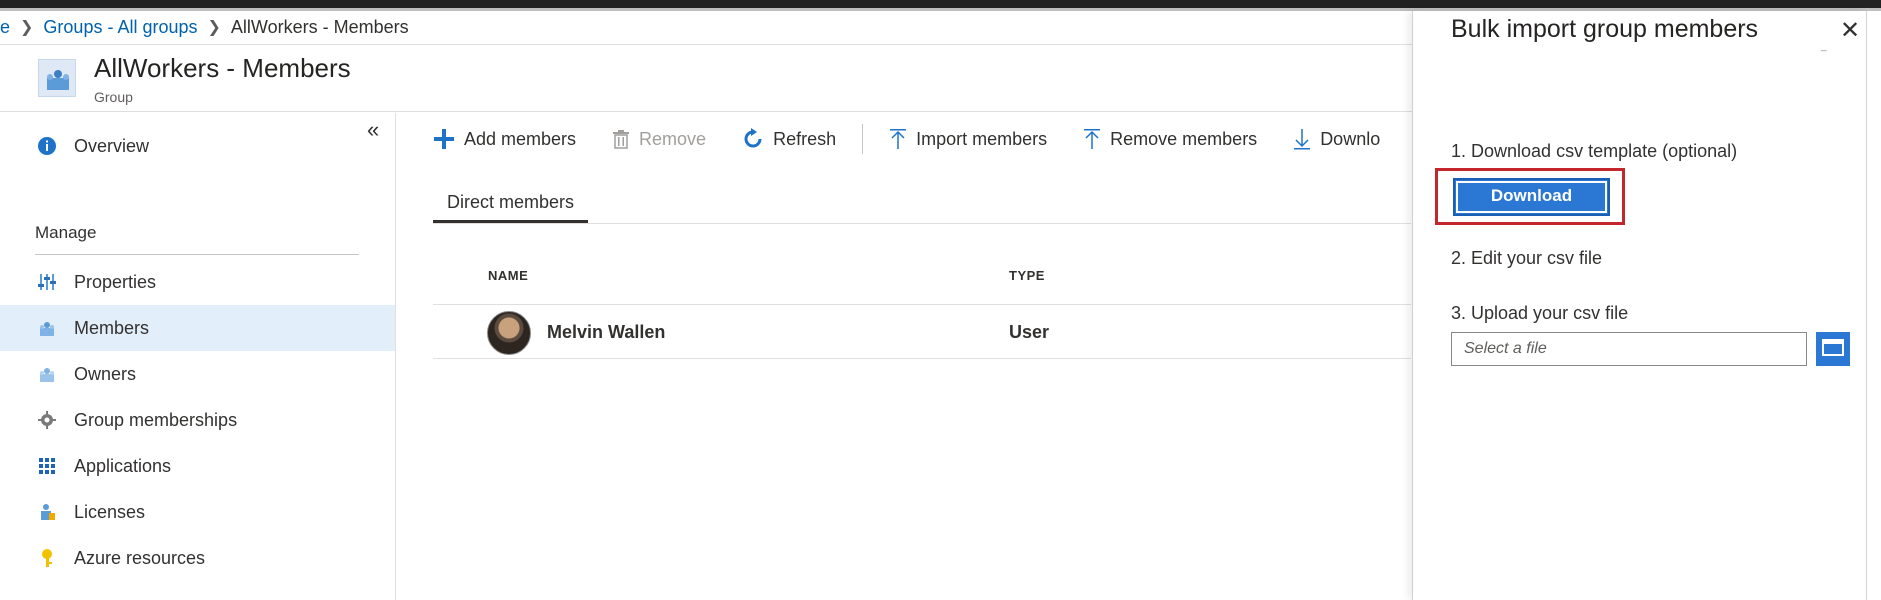 This screenshot has height=600, width=1881. Describe the element at coordinates (621, 139) in the screenshot. I see `trash-icon` at that location.